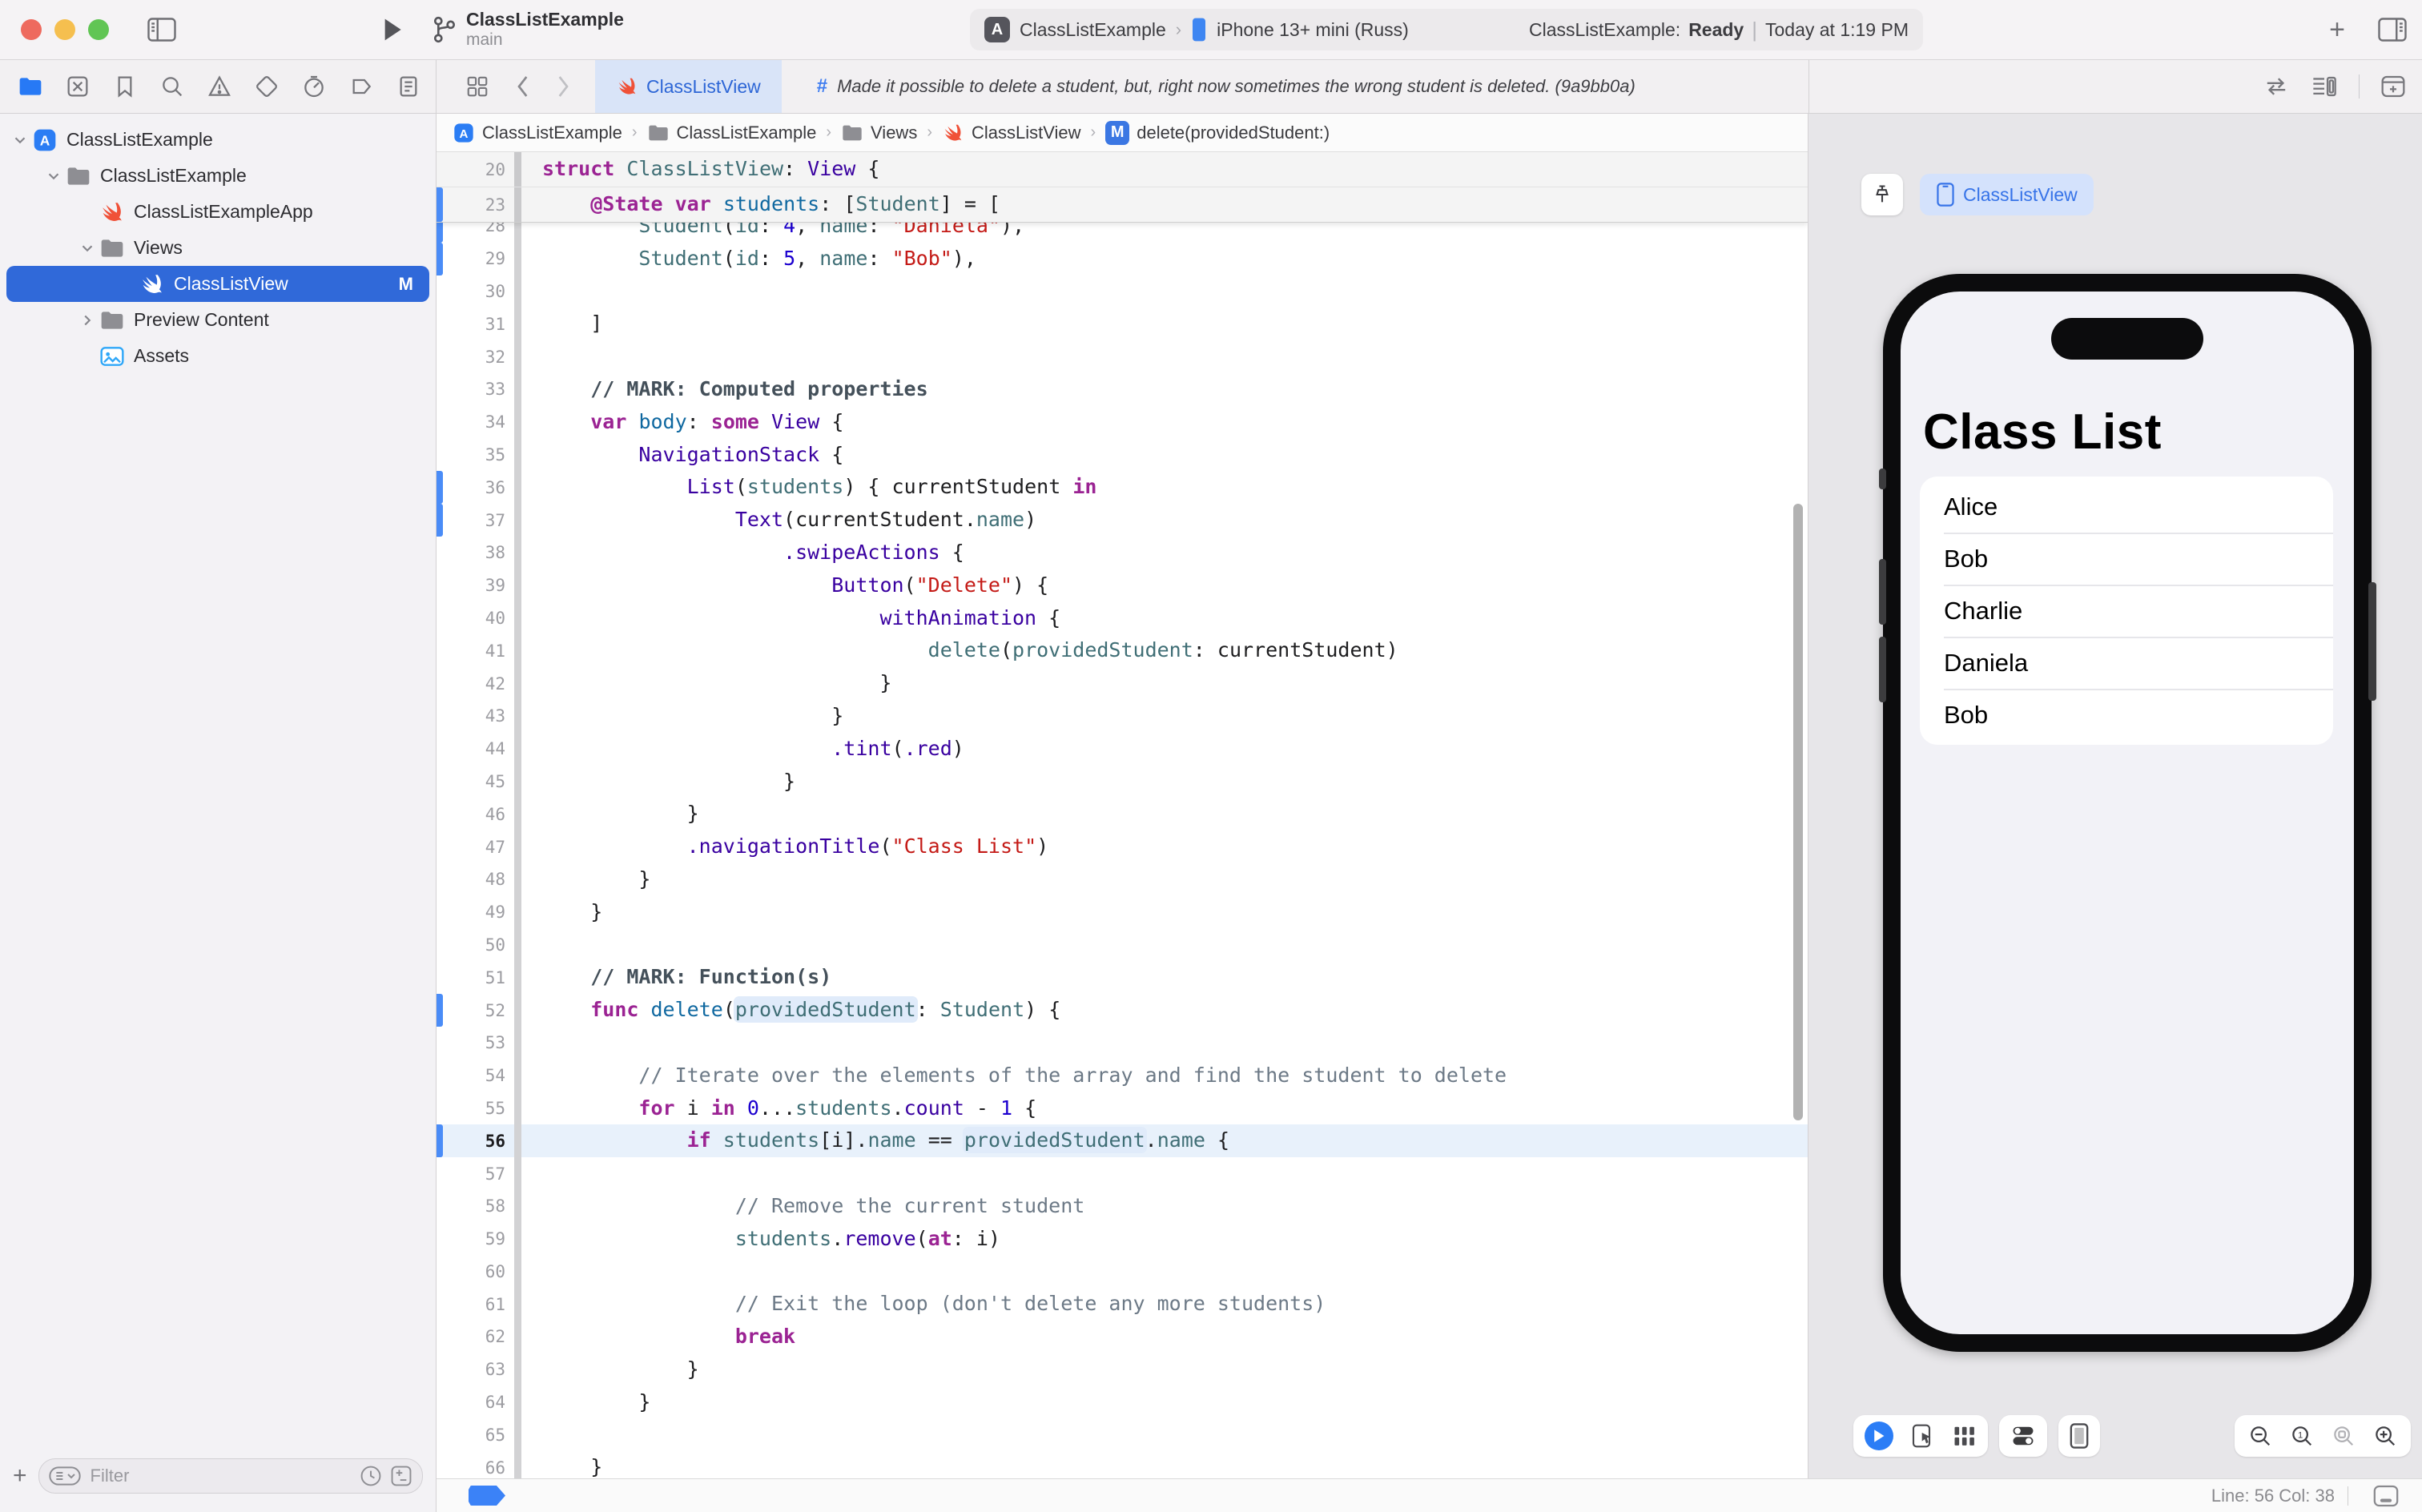 The width and height of the screenshot is (2422, 1512). Describe the element at coordinates (522, 86) in the screenshot. I see `go-back-icon` at that location.